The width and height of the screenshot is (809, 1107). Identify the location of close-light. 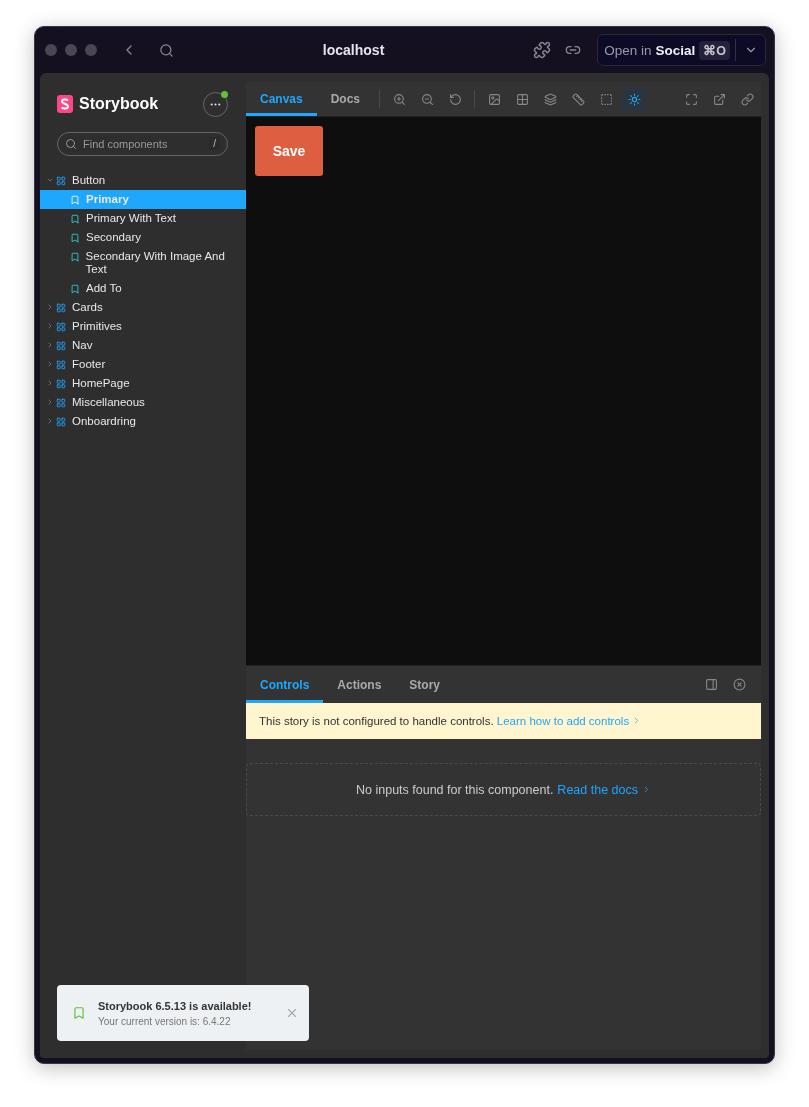
(51, 50).